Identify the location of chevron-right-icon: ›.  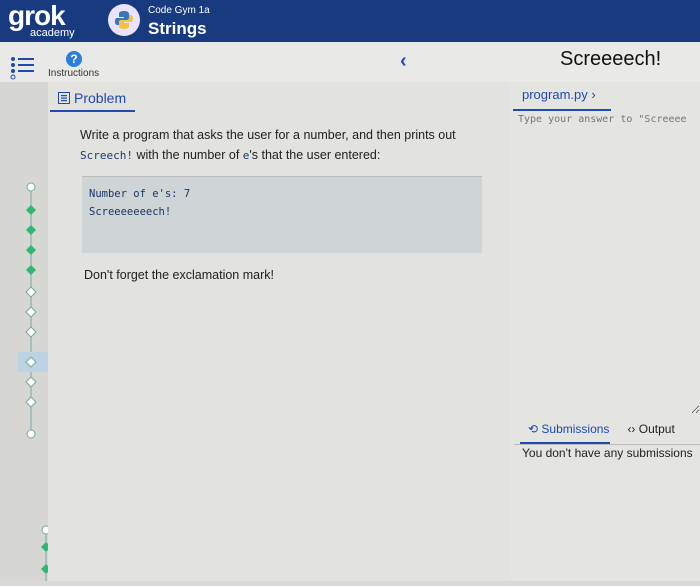
(593, 94).